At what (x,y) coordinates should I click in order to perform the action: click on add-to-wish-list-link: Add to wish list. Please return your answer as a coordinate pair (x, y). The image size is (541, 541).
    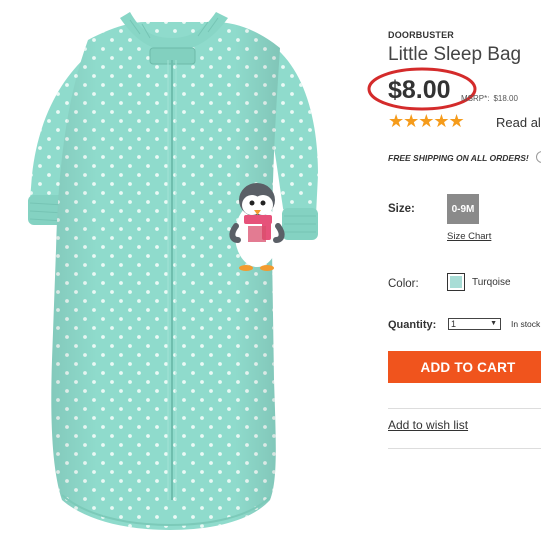
    Looking at the image, I should click on (428, 425).